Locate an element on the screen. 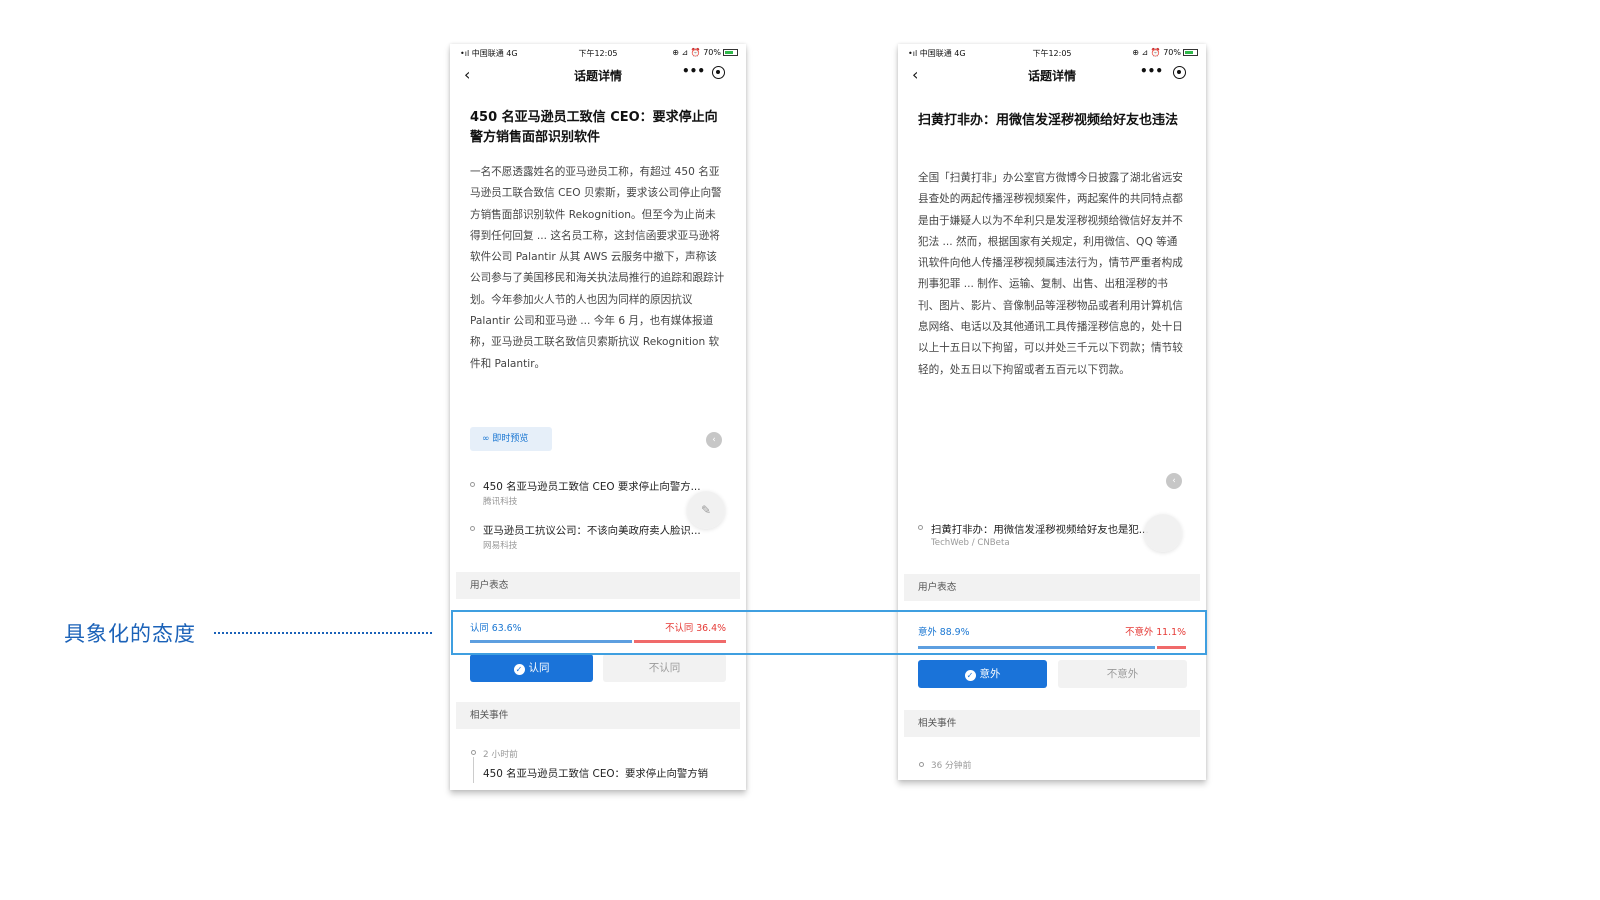 This screenshot has width=1600, height=900. annotation-leader-line is located at coordinates (323, 633).